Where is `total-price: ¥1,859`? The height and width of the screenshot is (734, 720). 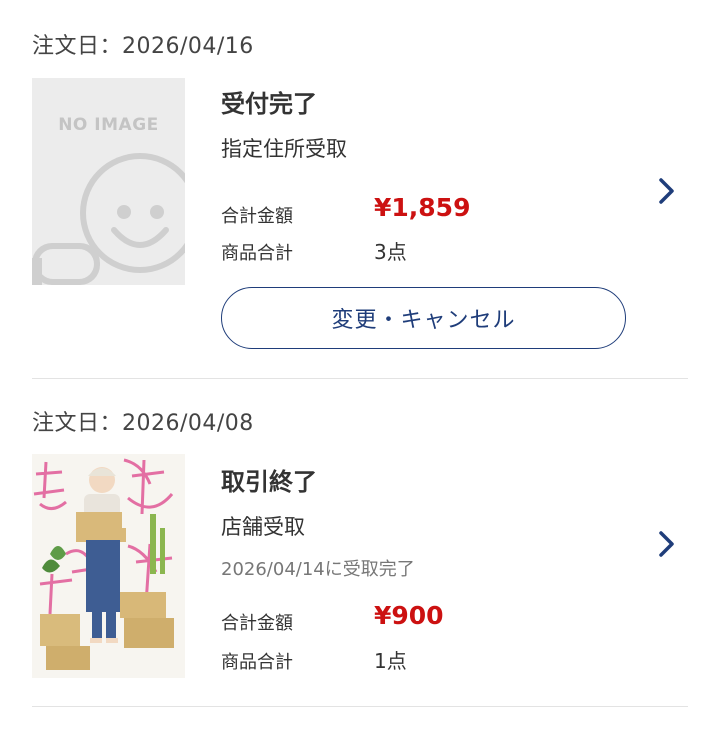 total-price: ¥1,859 is located at coordinates (422, 207).